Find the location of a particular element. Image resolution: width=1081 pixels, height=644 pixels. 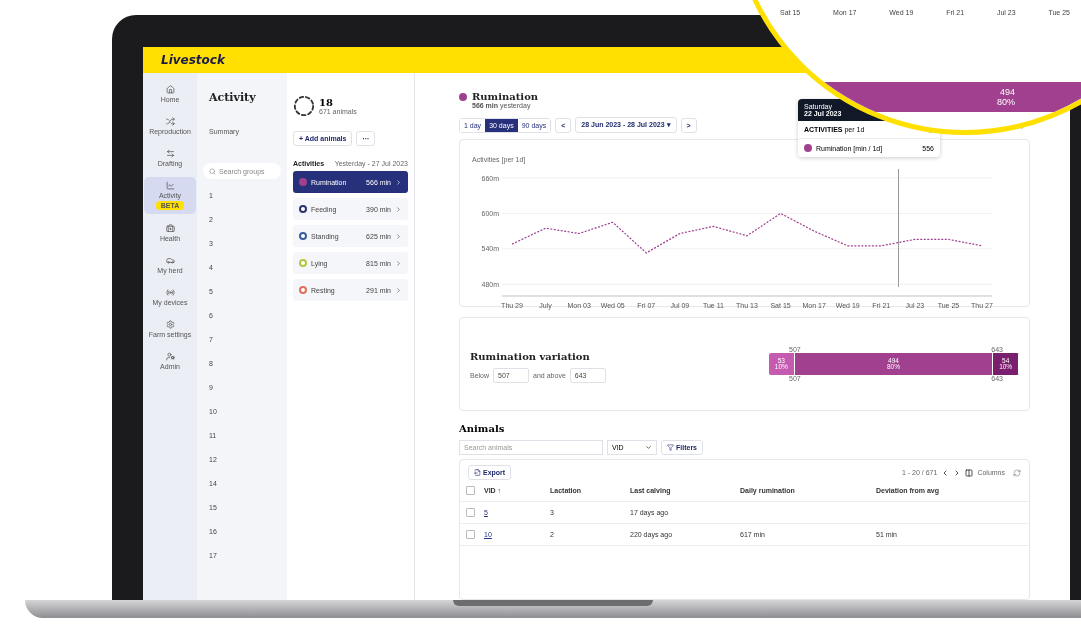

app-logo: Livestock is located at coordinates (193, 60).